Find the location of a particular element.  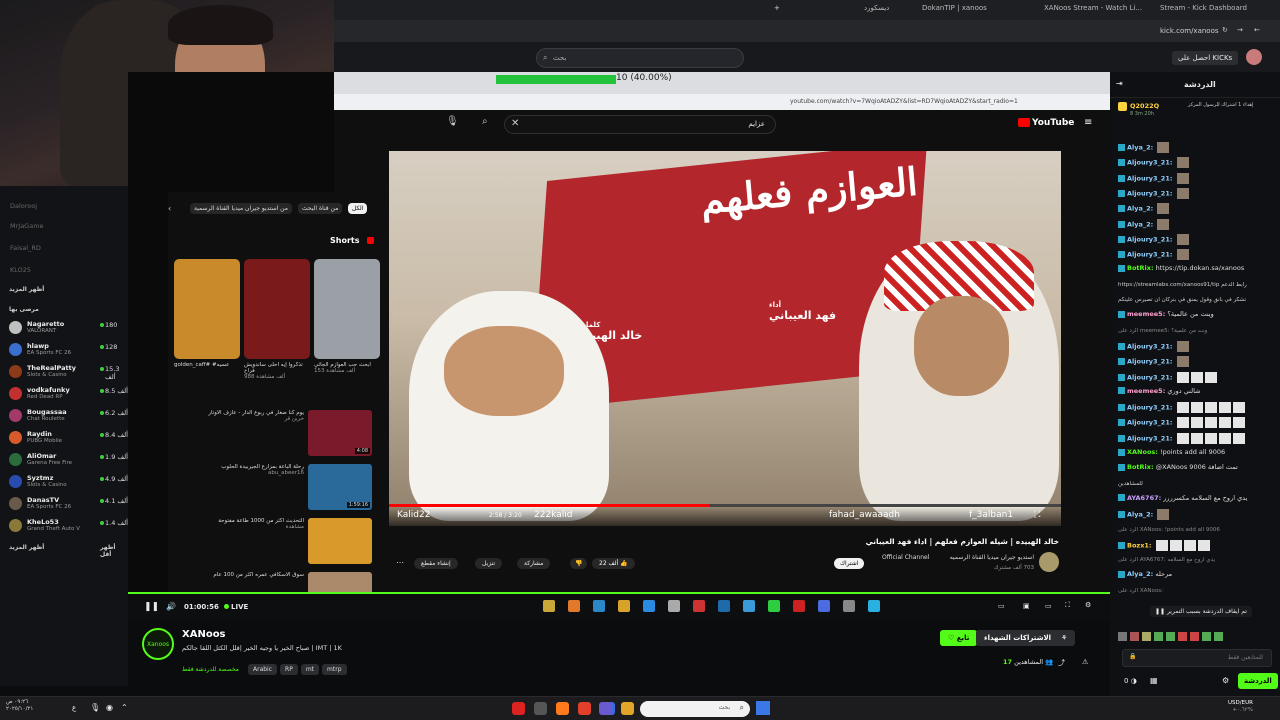

taskbar-search: ⌕ بحث is located at coordinates (695, 709).